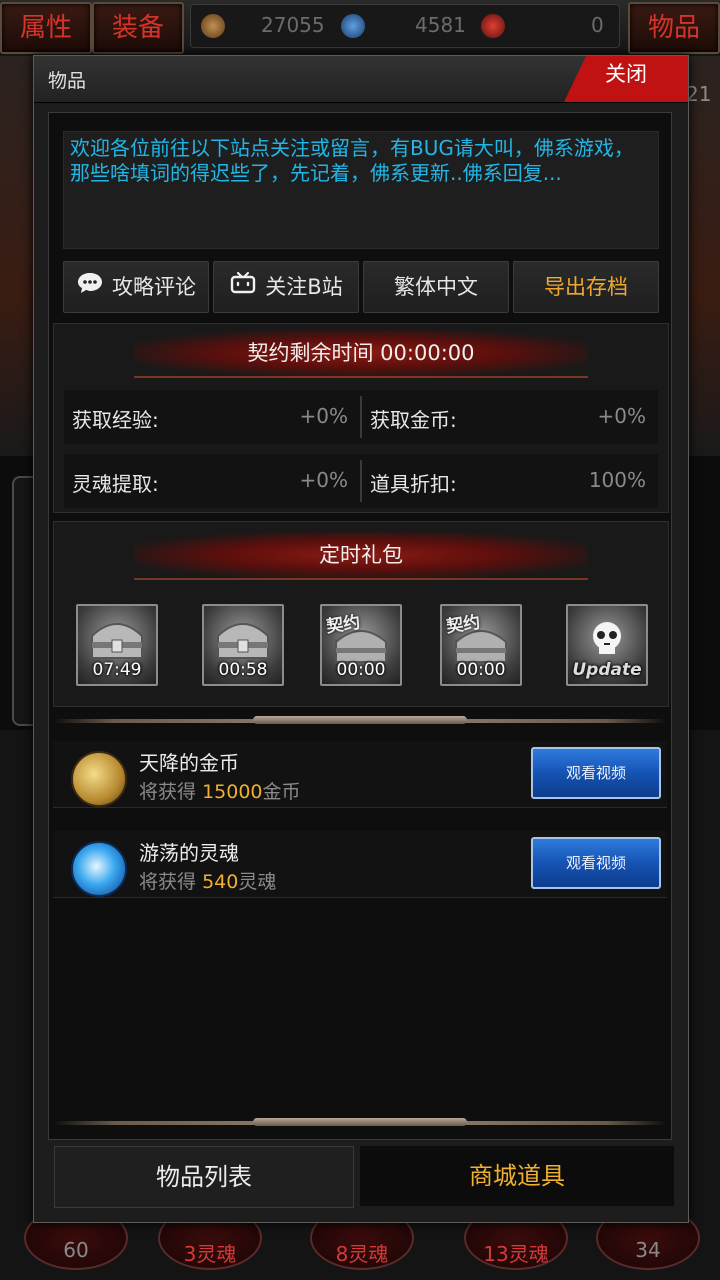 The image size is (720, 1280). I want to click on reward-unit: 灵魂, so click(257, 882).